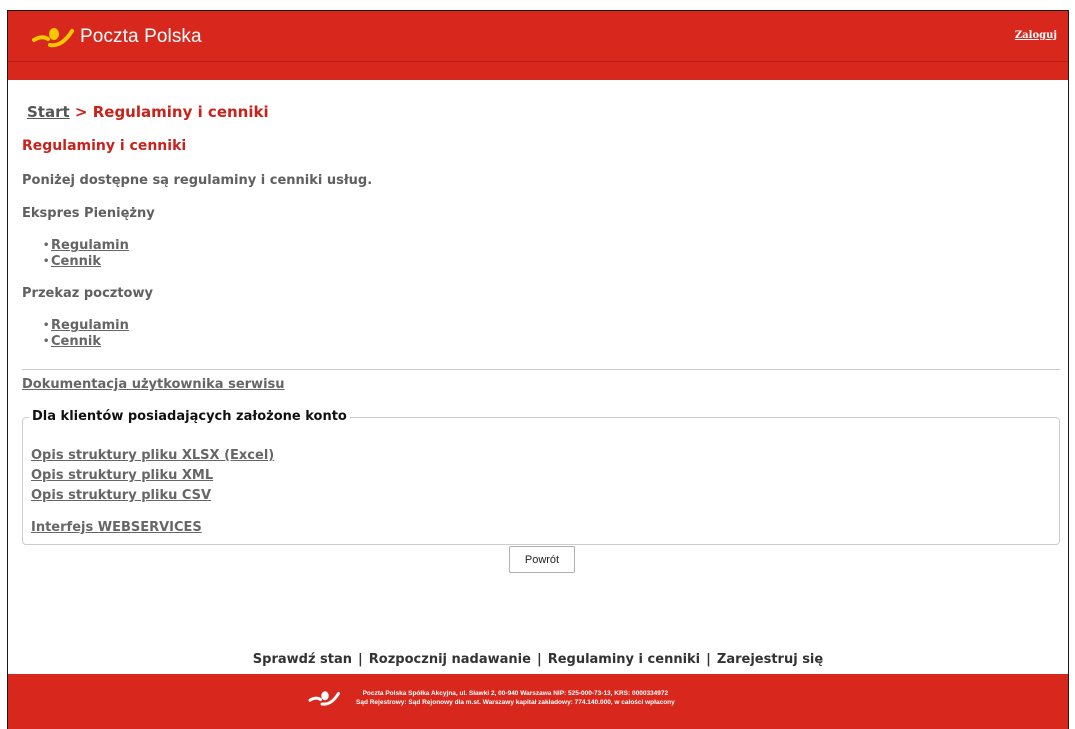 This screenshot has height=729, width=1075. What do you see at coordinates (542, 559) in the screenshot?
I see `back-button: Powrót` at bounding box center [542, 559].